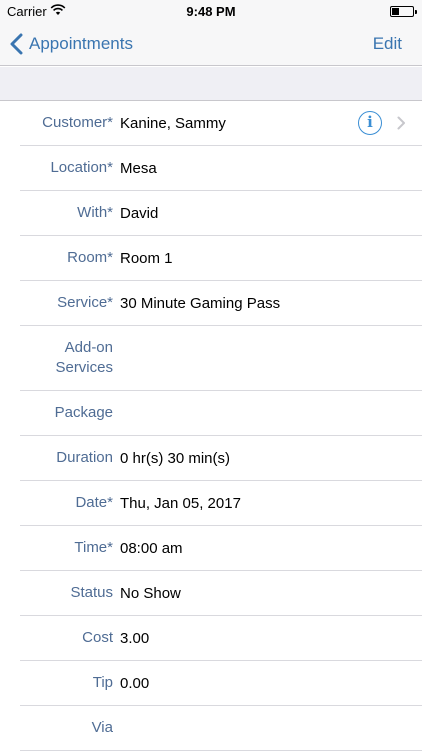 This screenshot has height=751, width=422. Describe the element at coordinates (90, 257) in the screenshot. I see `field-label: Room*` at that location.